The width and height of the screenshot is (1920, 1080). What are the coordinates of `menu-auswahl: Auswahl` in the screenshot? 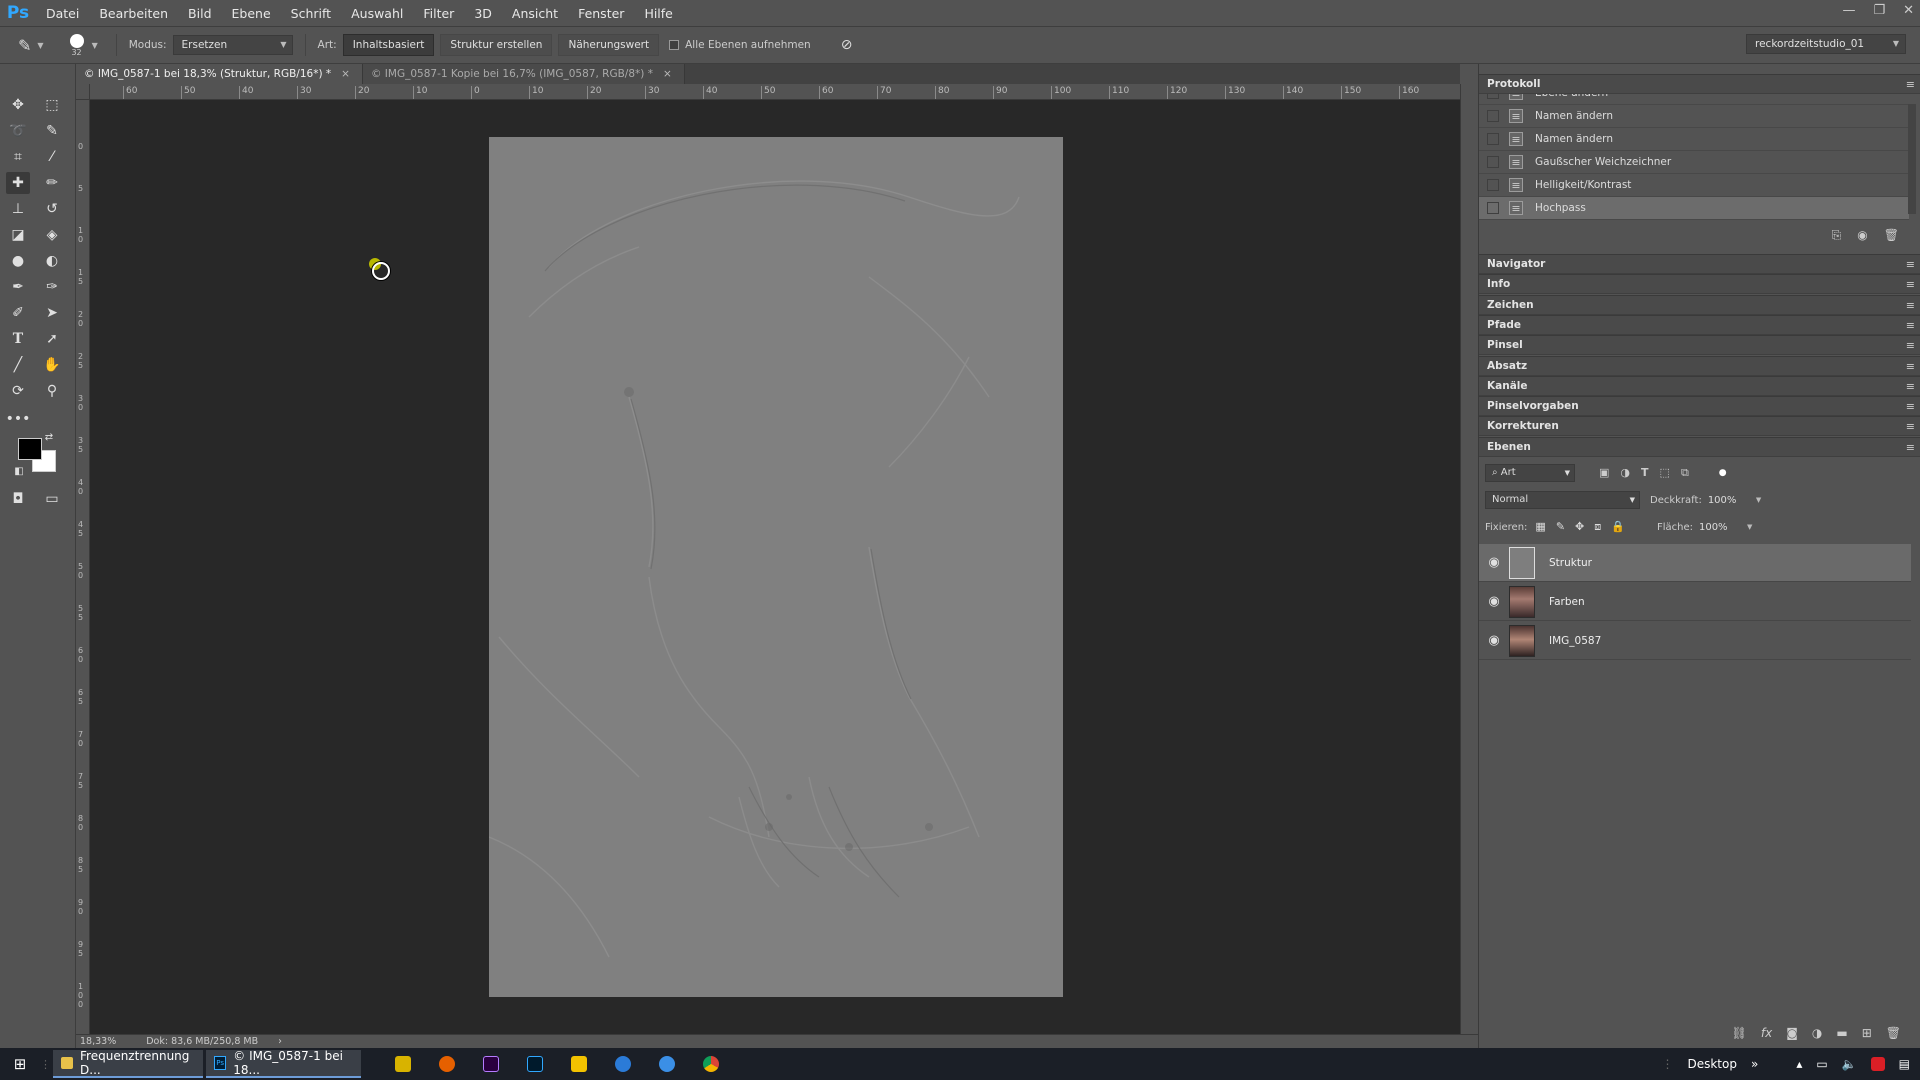 It's located at (377, 13).